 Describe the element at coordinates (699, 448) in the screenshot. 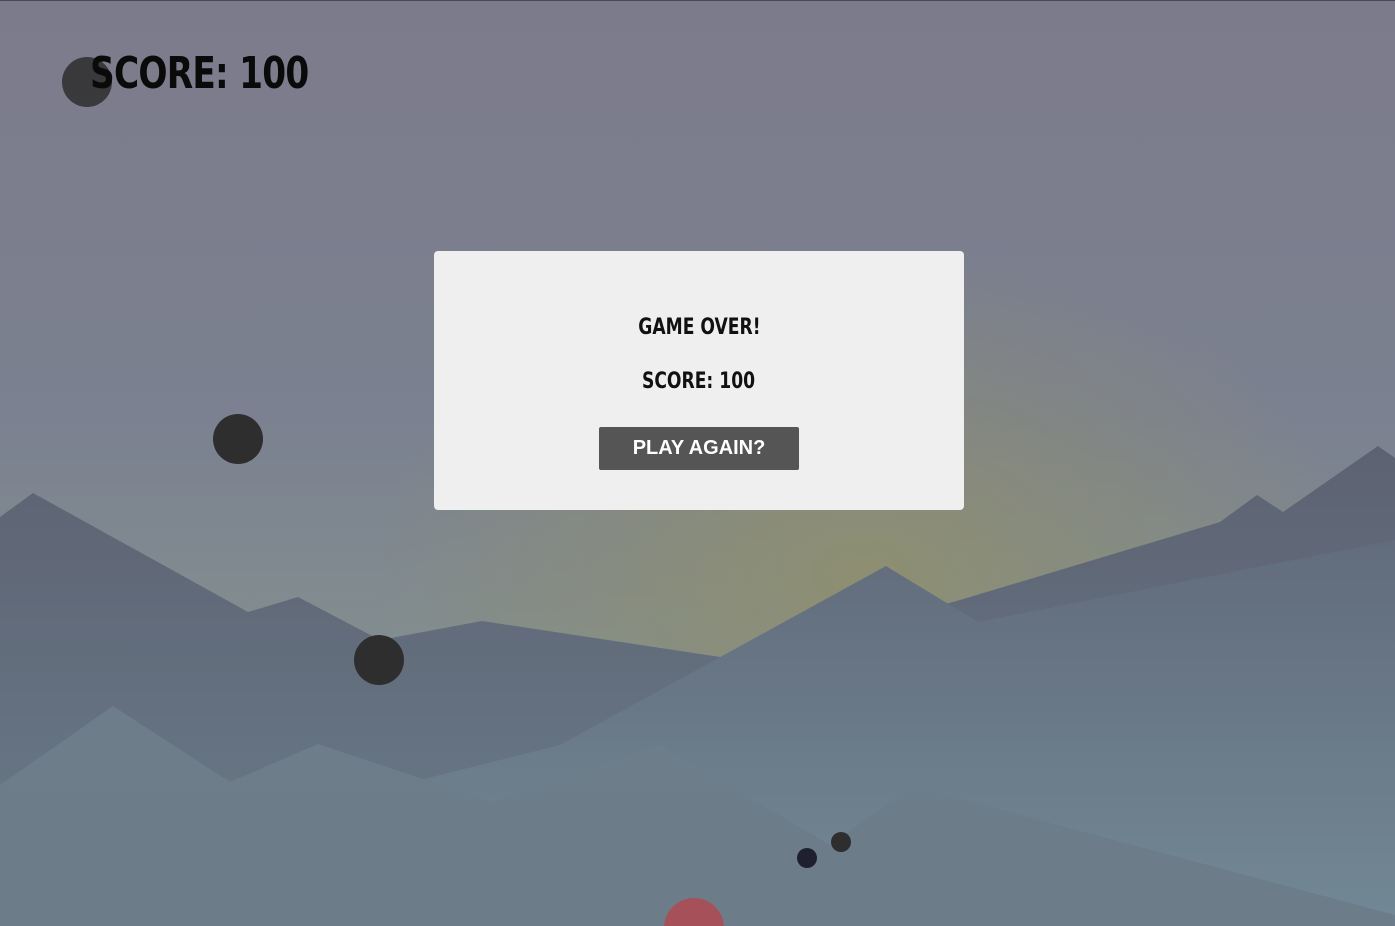

I see `play-again-button: PLAY AGAIN?` at that location.